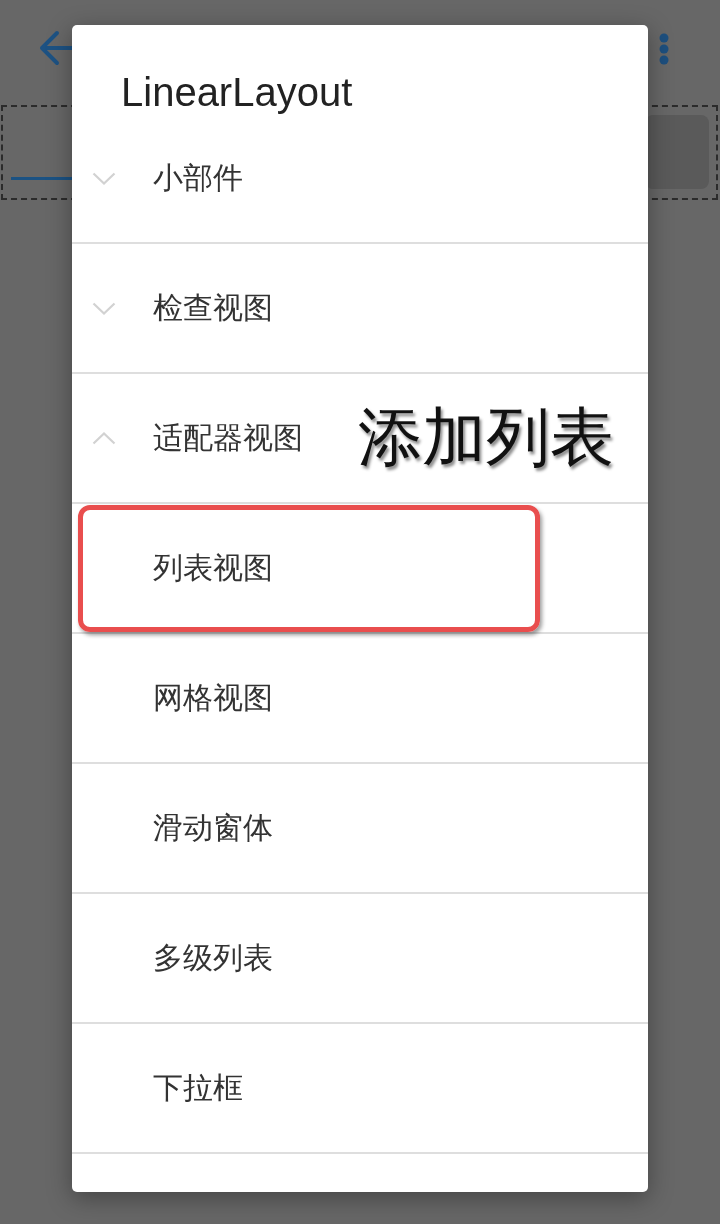 The image size is (720, 1224). Describe the element at coordinates (360, 569) in the screenshot. I see `list-item-row: 列表视图` at that location.